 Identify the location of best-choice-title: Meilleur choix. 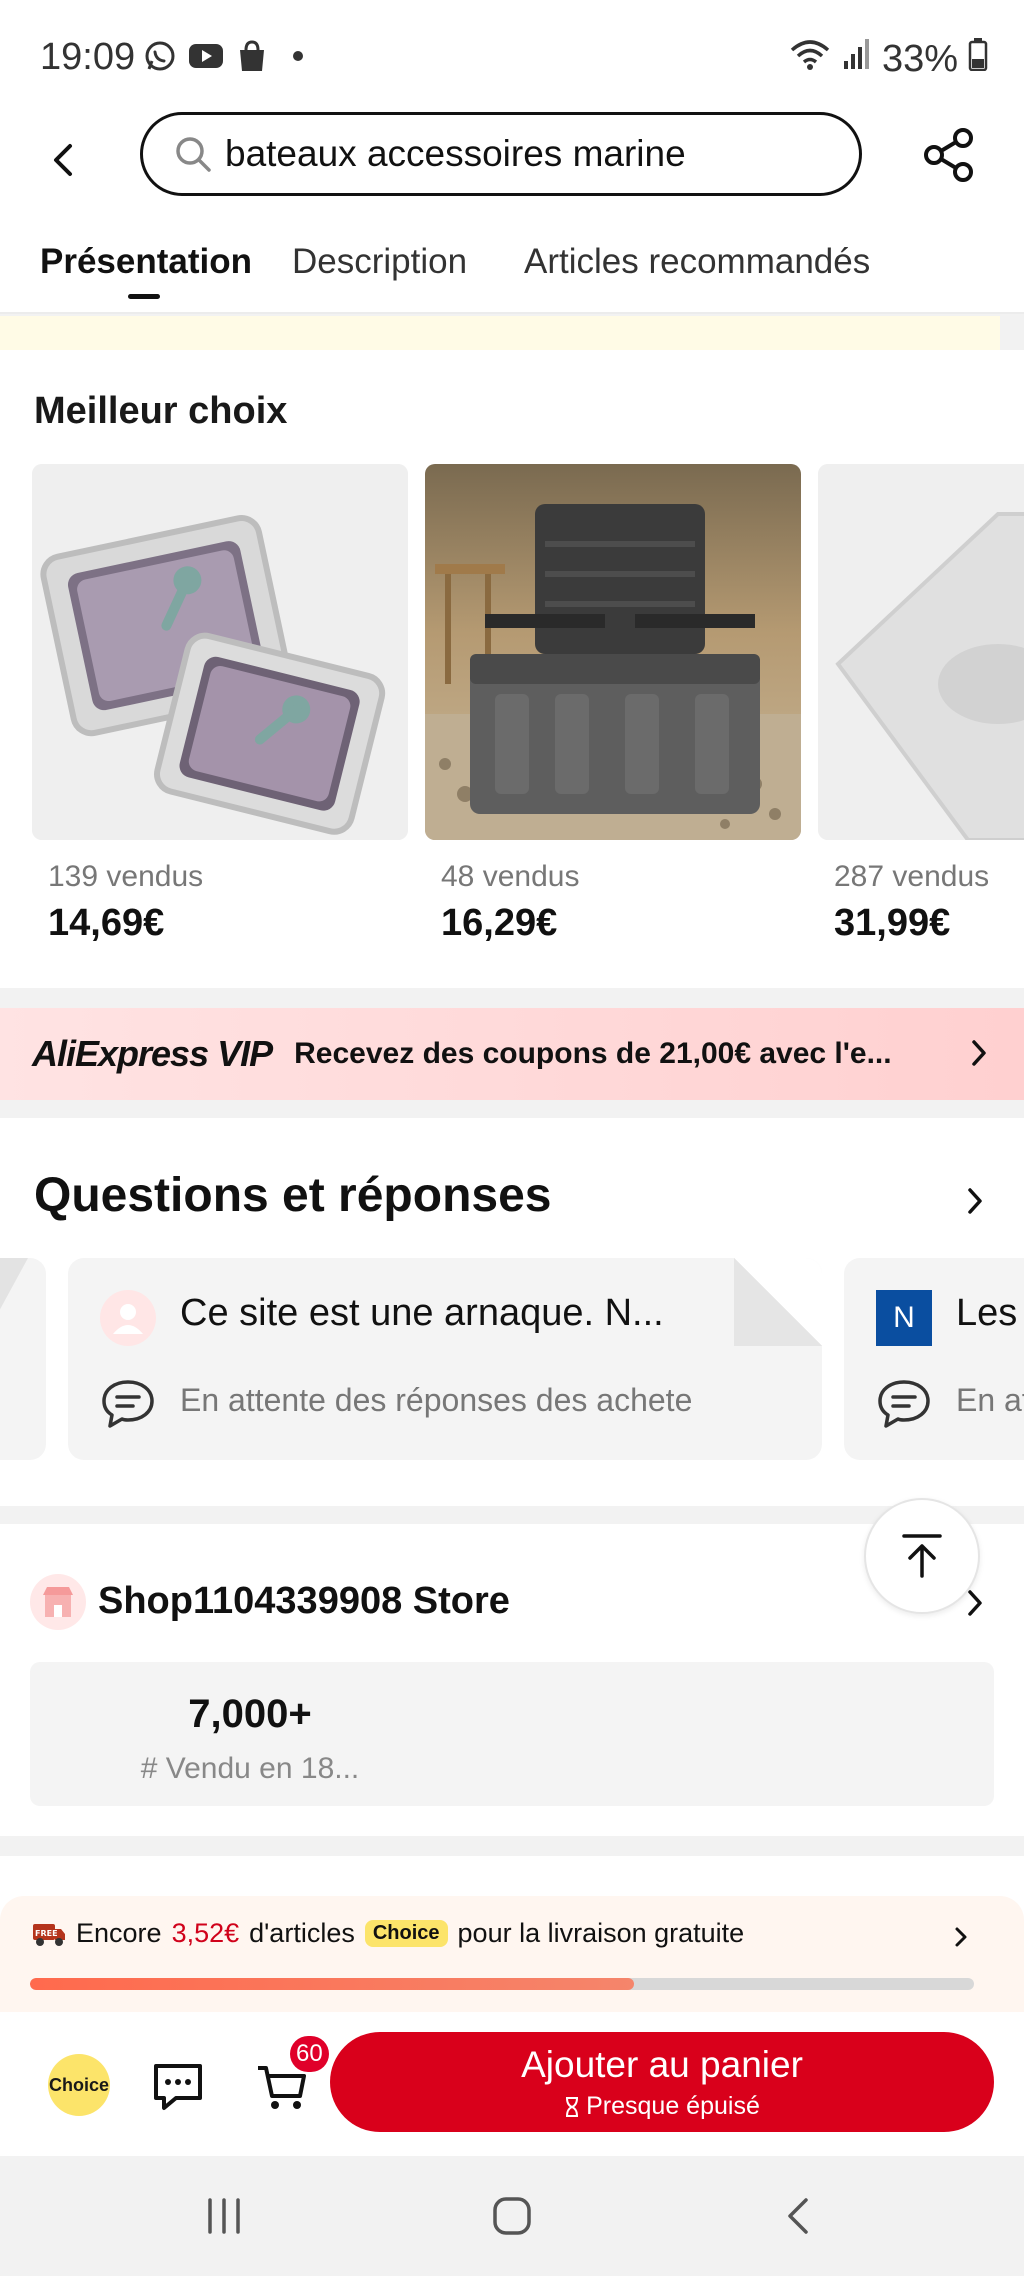
(161, 411).